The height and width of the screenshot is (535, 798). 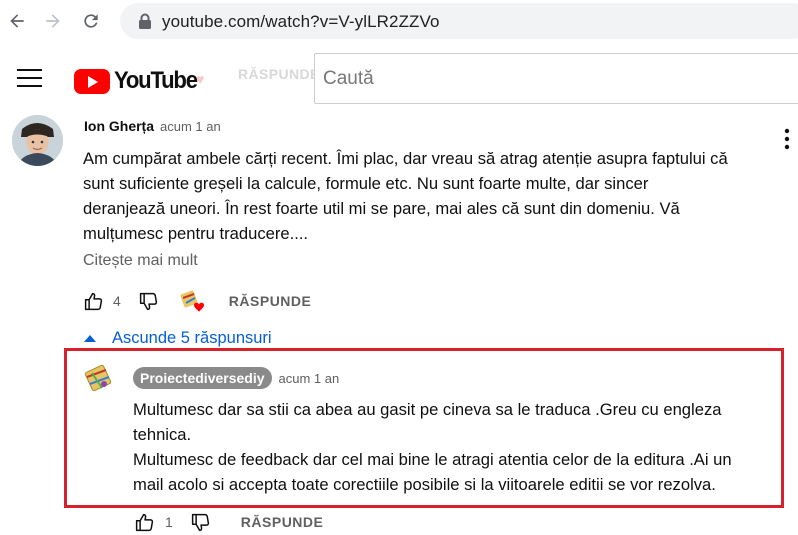 I want to click on browser-toolbar: youtube.com/watch?v=V-ylLR2ZZVo, so click(x=399, y=22).